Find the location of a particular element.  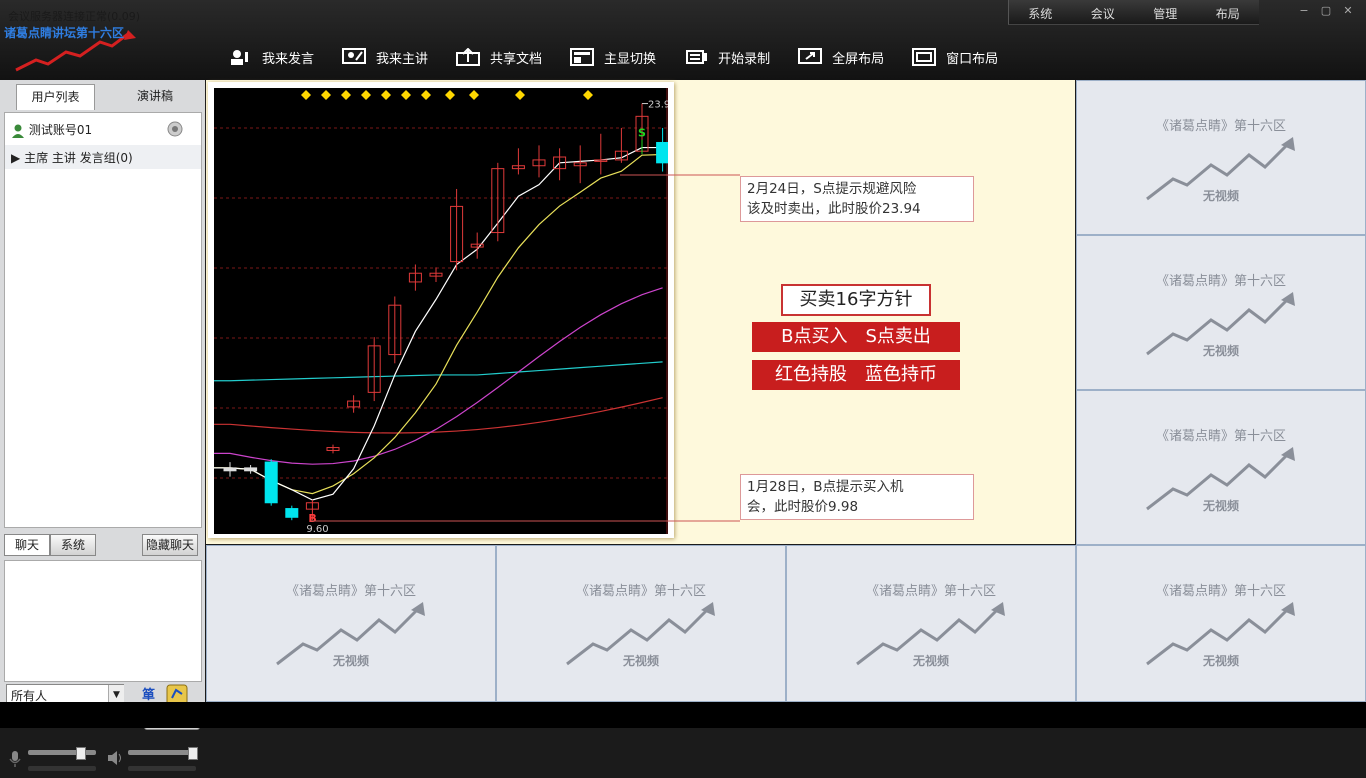

fullscreen-layout-button: 全屏布局 is located at coordinates (841, 57).